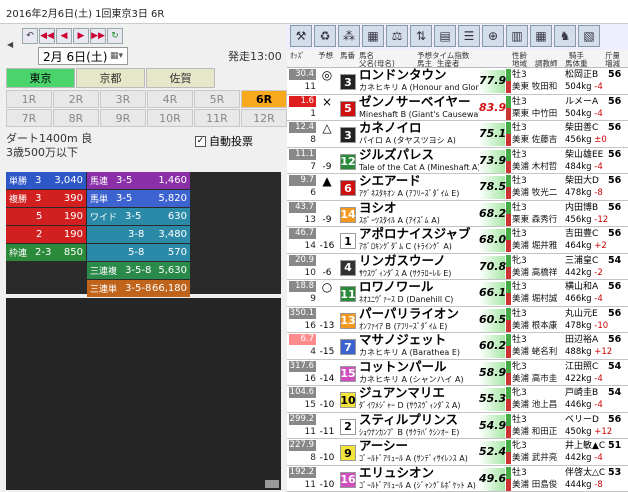 This screenshot has height=492, width=628. I want to click on tab-race-10: 10R, so click(170, 118).